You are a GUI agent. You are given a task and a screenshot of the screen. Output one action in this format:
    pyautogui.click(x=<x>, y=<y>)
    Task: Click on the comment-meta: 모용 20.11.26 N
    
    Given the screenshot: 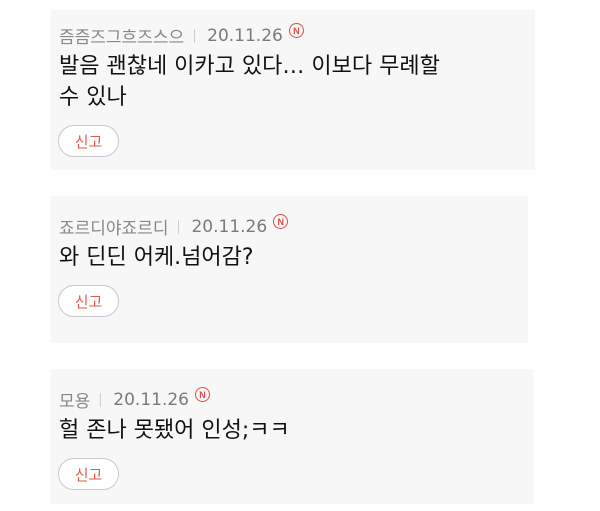 What is the action you would take?
    pyautogui.click(x=134, y=399)
    